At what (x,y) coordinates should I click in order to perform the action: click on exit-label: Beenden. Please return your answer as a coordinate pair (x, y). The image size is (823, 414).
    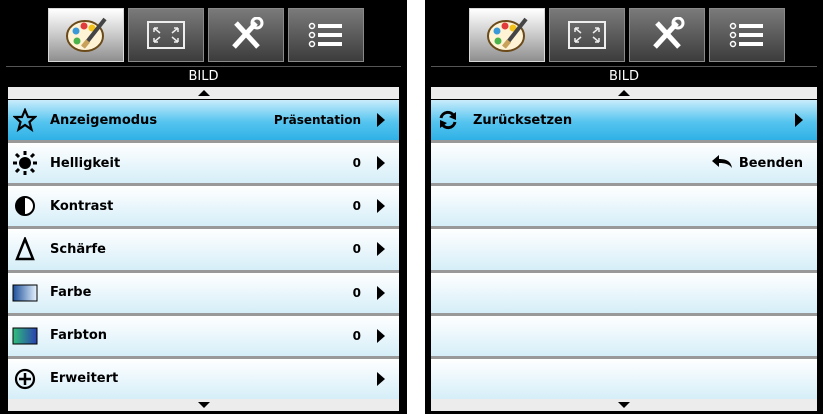
    Looking at the image, I should click on (770, 163).